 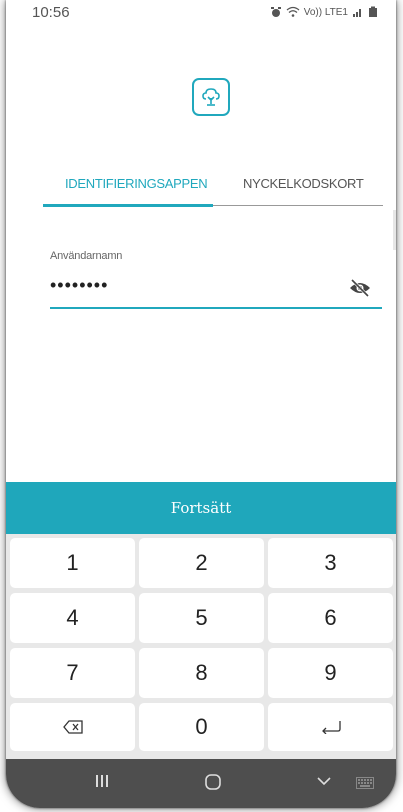 What do you see at coordinates (213, 188) in the screenshot?
I see `login-tabs: IDENTIFIERINGSAPPEN NYCKELKODSKORT` at bounding box center [213, 188].